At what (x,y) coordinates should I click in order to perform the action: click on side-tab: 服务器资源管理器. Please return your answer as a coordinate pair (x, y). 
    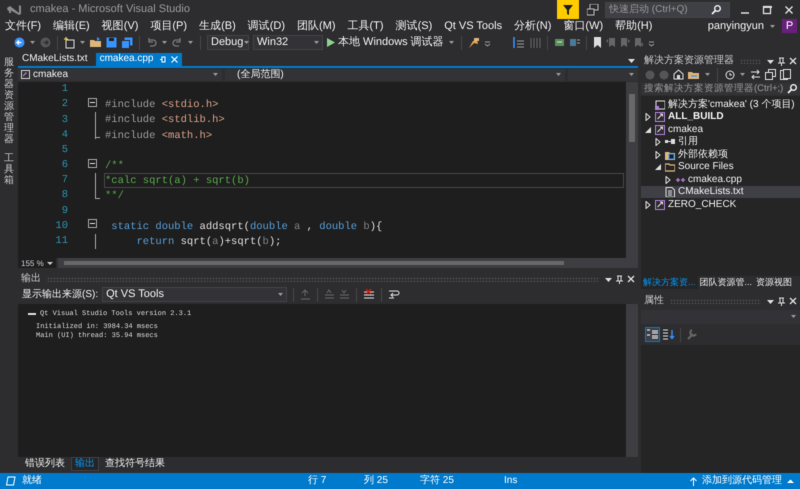
    Looking at the image, I should click on (9, 100).